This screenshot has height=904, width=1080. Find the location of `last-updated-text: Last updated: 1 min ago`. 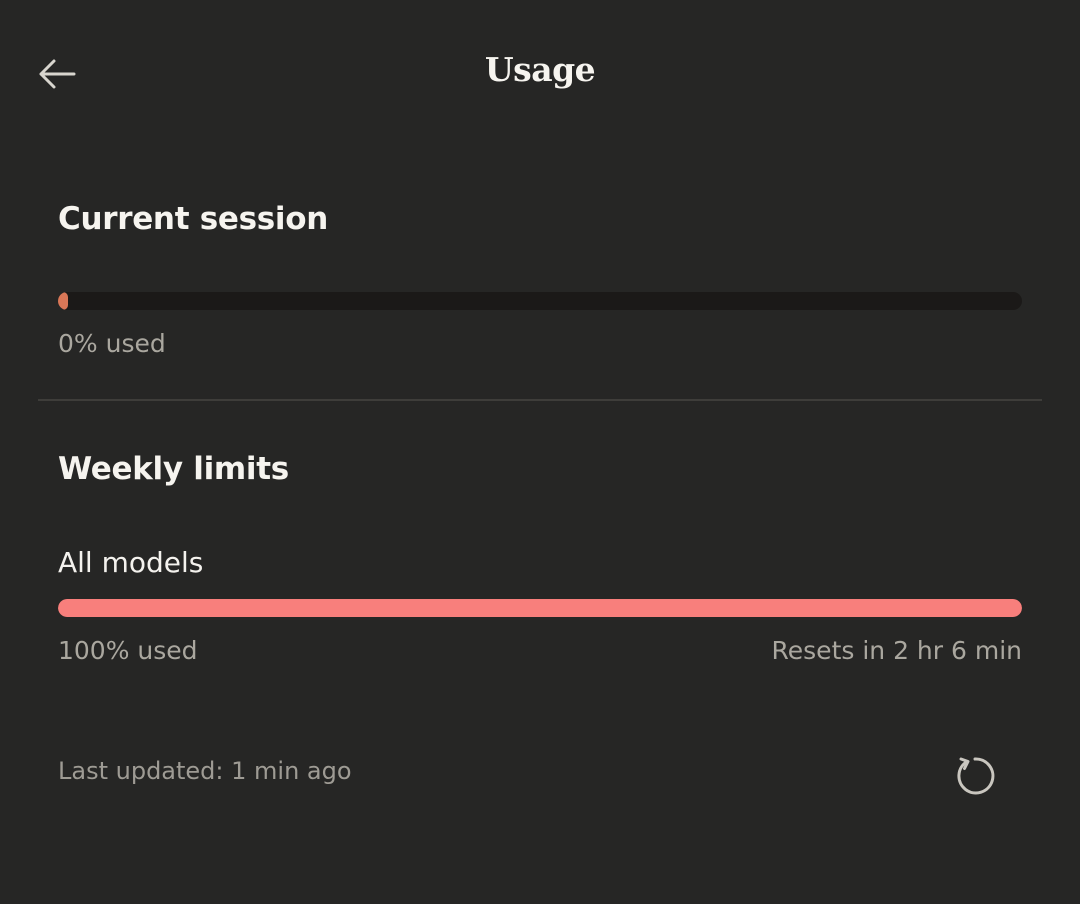

last-updated-text: Last updated: 1 min ago is located at coordinates (205, 771).